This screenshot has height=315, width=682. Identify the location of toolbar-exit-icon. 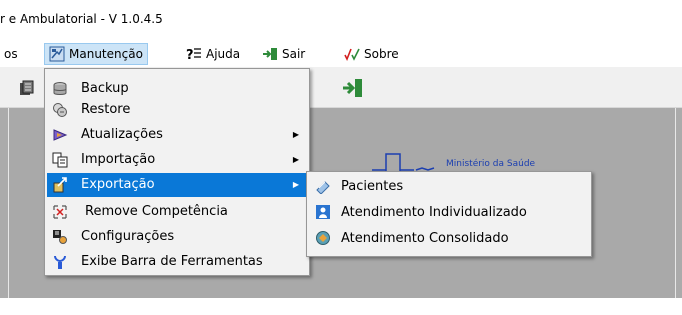
(353, 88).